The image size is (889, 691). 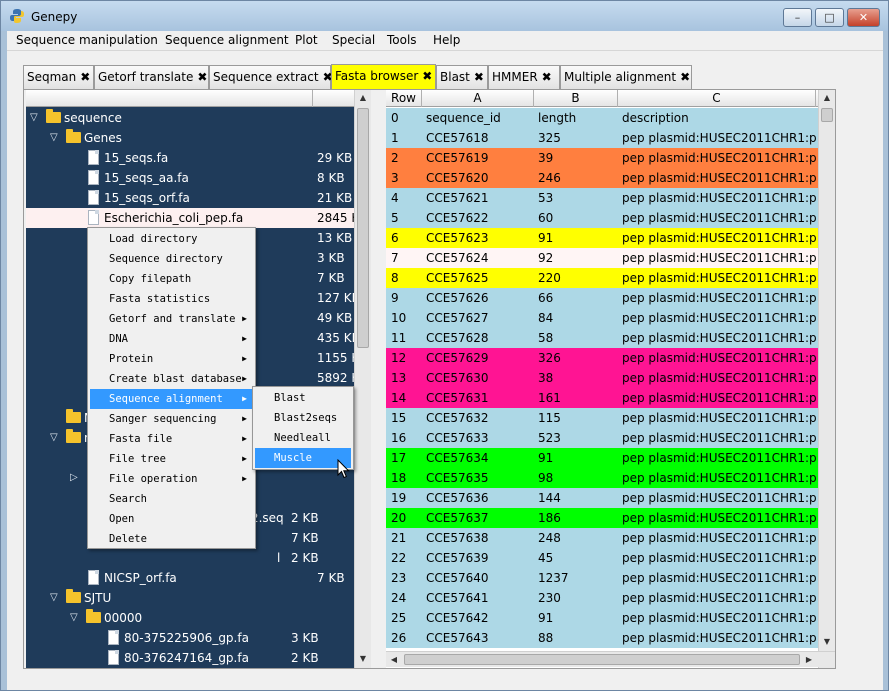 I want to click on table-cell-a: CCE57630, so click(x=479, y=378).